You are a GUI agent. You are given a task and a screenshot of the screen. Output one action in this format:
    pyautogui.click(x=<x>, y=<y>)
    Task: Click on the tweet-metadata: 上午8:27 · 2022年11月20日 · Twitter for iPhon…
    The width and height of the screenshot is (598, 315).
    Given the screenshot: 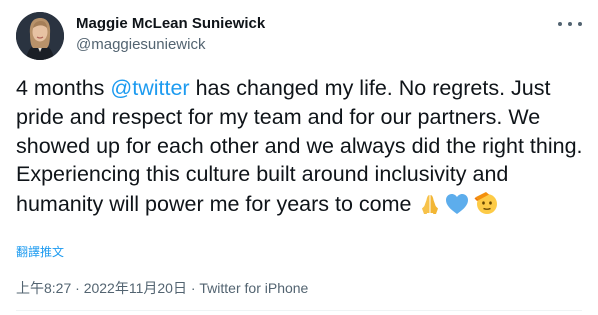 What is the action you would take?
    pyautogui.click(x=162, y=288)
    